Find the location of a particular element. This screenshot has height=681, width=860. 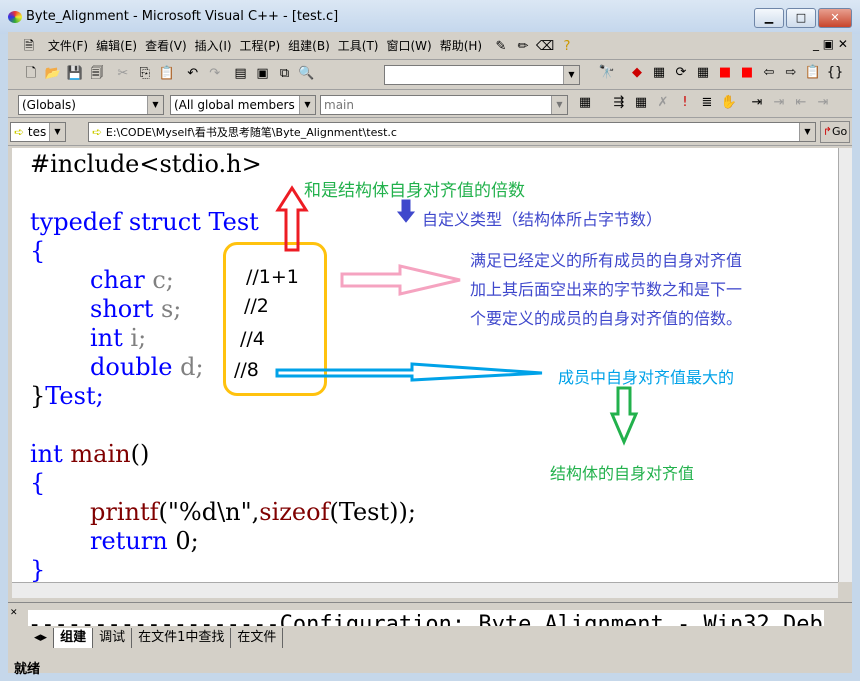

exclamation-icon: ! is located at coordinates (685, 103).